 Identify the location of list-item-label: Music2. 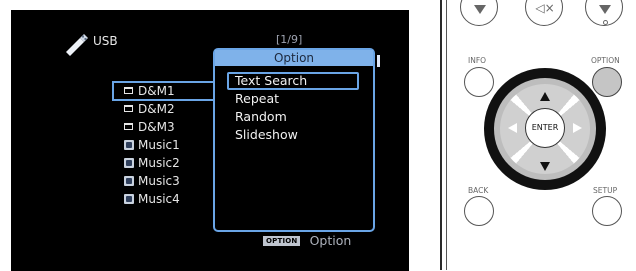
(159, 163).